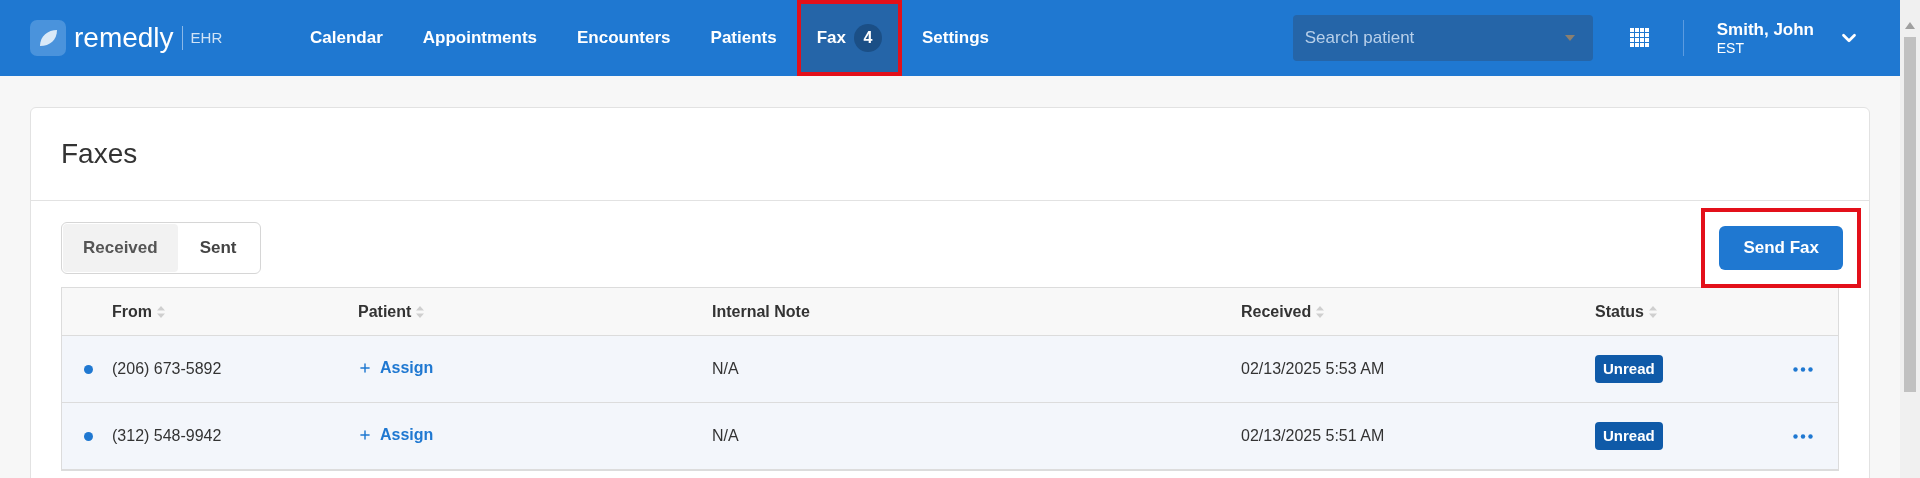  I want to click on column-header: Status, so click(1626, 311).